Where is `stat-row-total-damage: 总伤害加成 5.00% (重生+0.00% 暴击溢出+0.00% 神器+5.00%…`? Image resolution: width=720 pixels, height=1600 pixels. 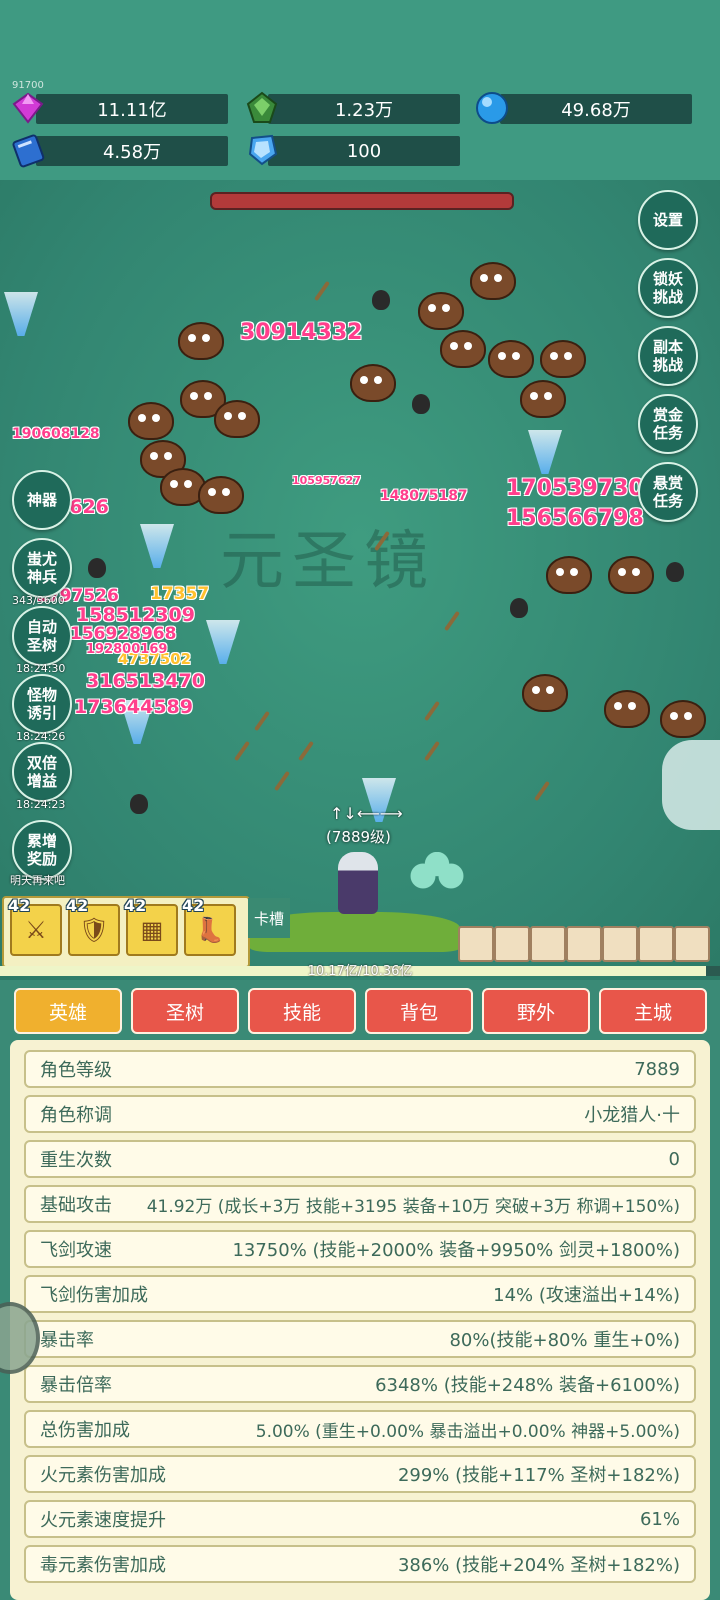 stat-row-total-damage: 总伤害加成 5.00% (重生+0.00% 暴击溢出+0.00% 神器+5.00%… is located at coordinates (360, 1429).